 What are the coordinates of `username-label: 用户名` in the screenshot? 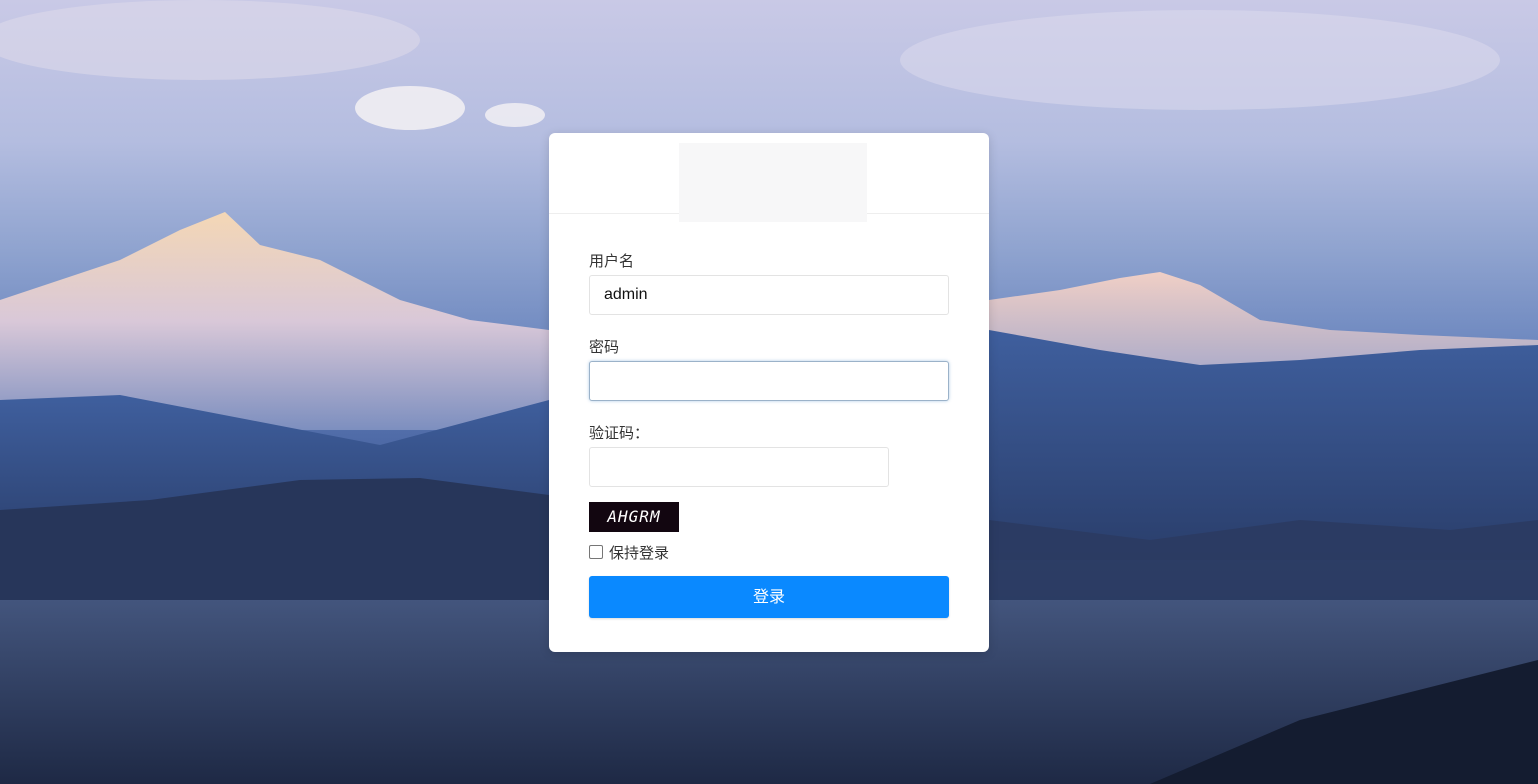 It's located at (612, 261).